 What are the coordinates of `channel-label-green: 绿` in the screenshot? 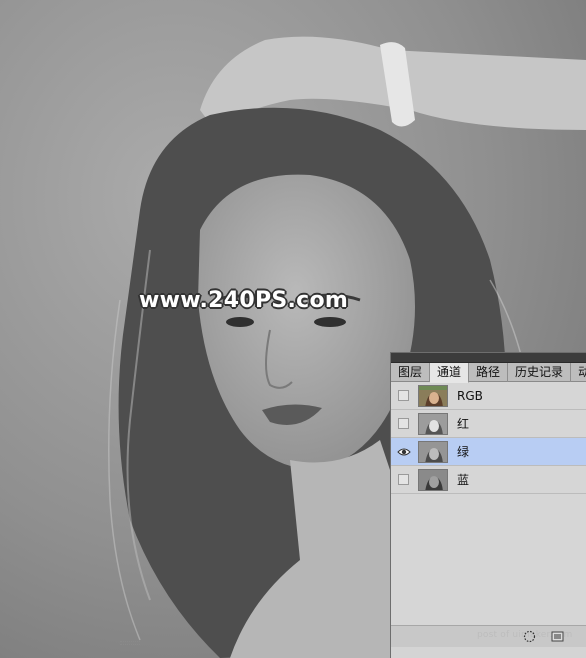 It's located at (463, 452).